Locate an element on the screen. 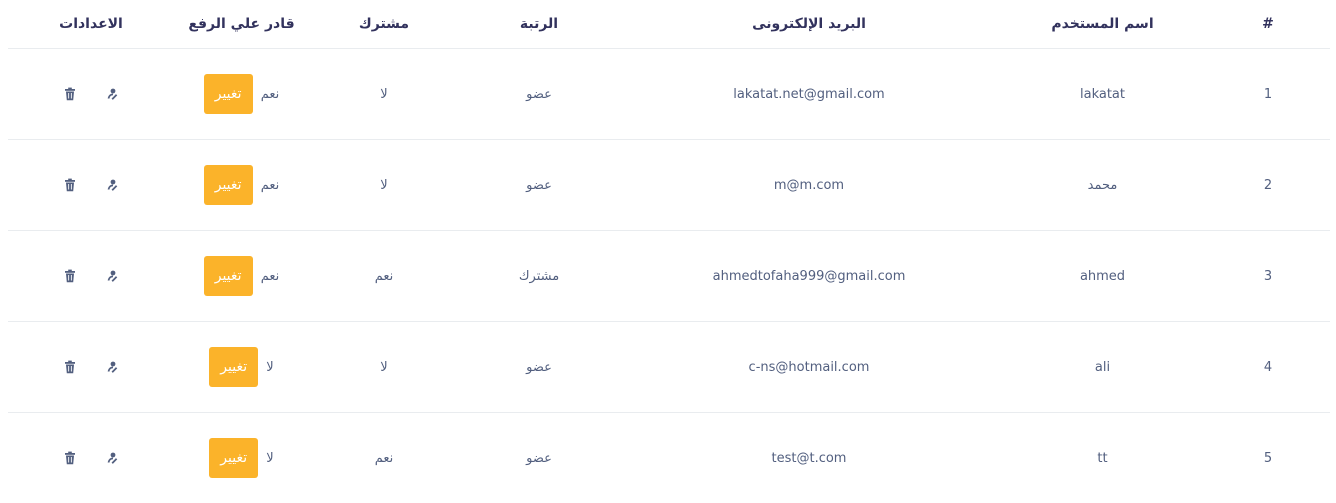  header-subscribed: مشترك is located at coordinates (384, 24).